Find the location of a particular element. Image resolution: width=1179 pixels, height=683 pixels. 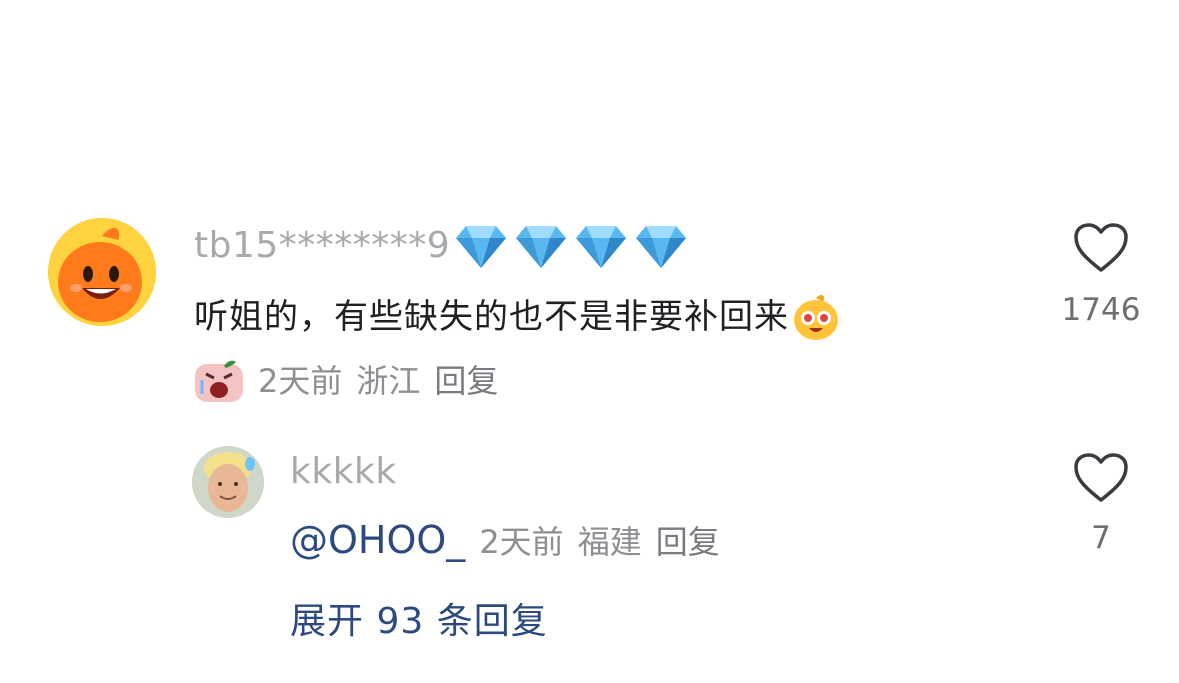

reply-mention-link: @OHOO_ is located at coordinates (377, 540).